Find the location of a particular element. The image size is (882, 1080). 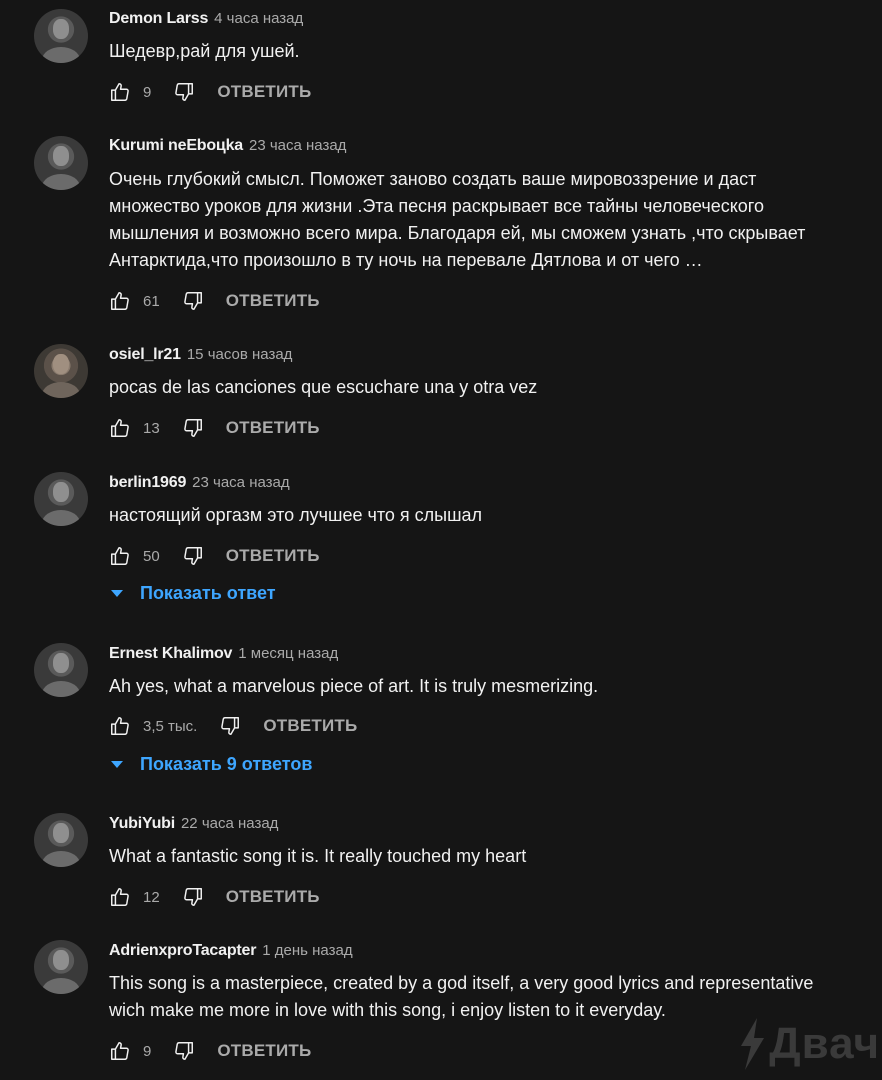

comment-time: 1 месяц назад is located at coordinates (288, 653).